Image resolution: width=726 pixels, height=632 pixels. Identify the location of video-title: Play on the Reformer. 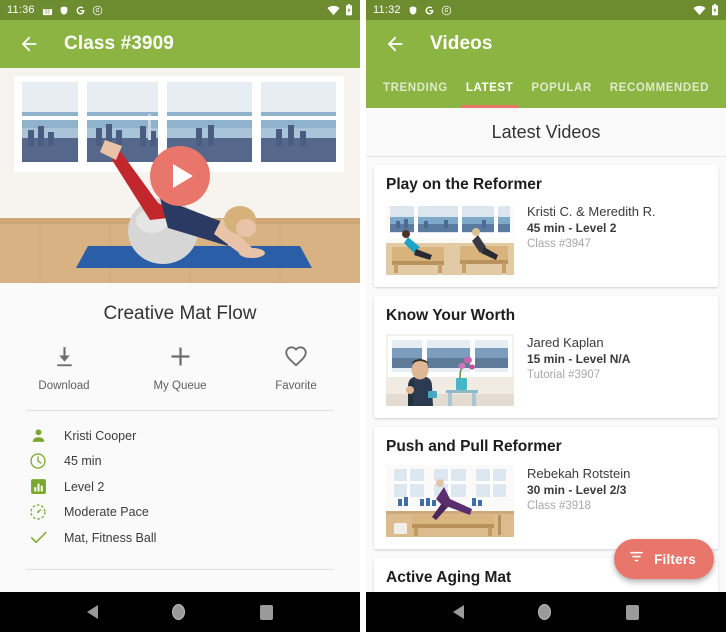
(464, 184).